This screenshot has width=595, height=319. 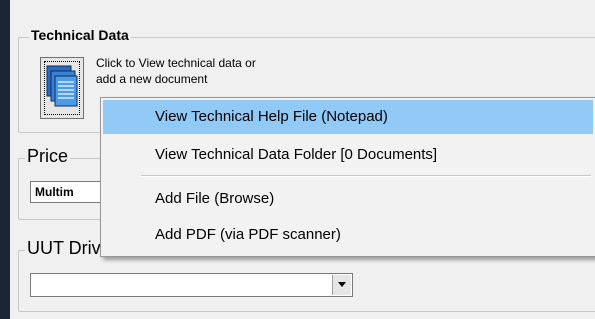 I want to click on menu-item-view-data-folder: View Technical Data Folder [0 Documents], so click(x=348, y=155).